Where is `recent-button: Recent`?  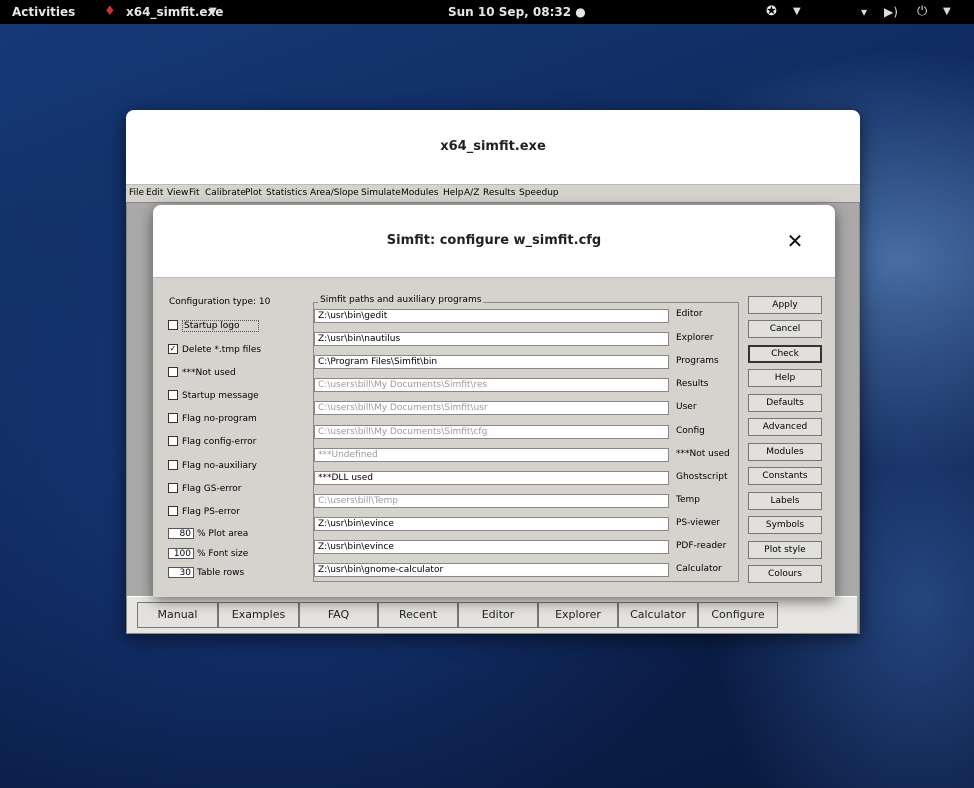 recent-button: Recent is located at coordinates (418, 615).